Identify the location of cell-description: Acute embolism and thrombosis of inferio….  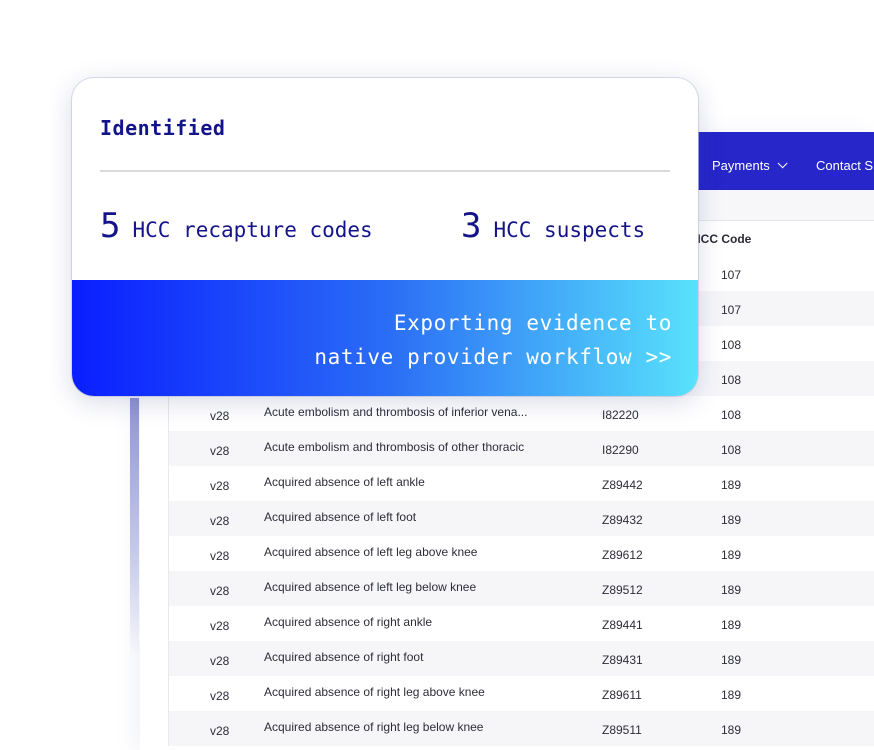
(396, 412).